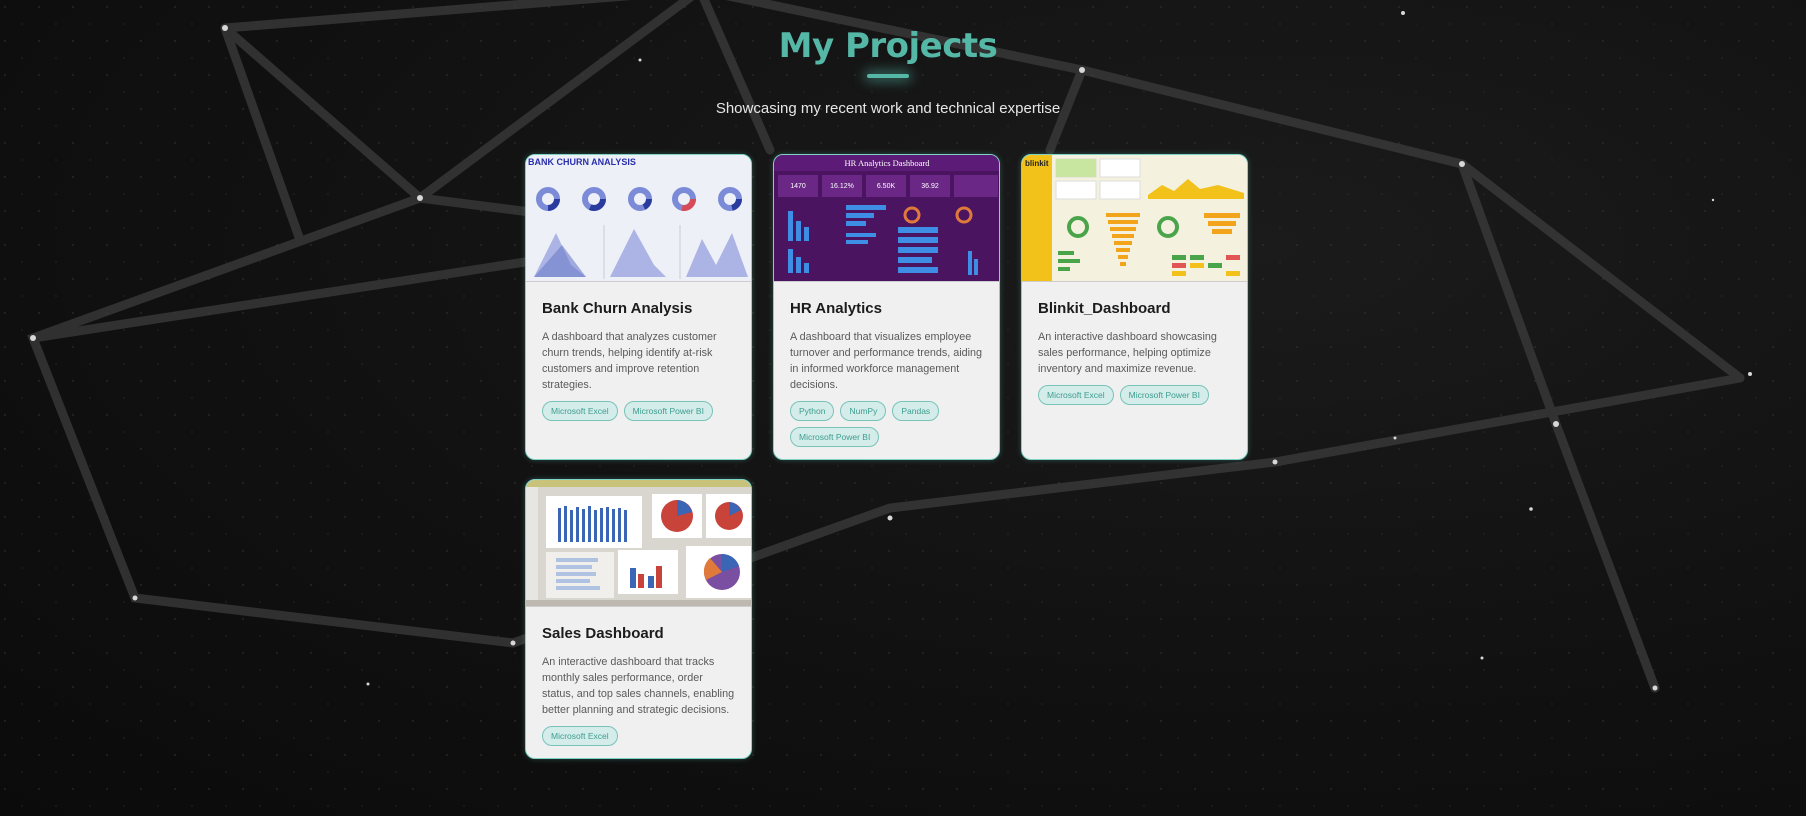 The width and height of the screenshot is (1806, 816). Describe the element at coordinates (1104, 308) in the screenshot. I see `project-title: Blinkit_Dashboard` at that location.